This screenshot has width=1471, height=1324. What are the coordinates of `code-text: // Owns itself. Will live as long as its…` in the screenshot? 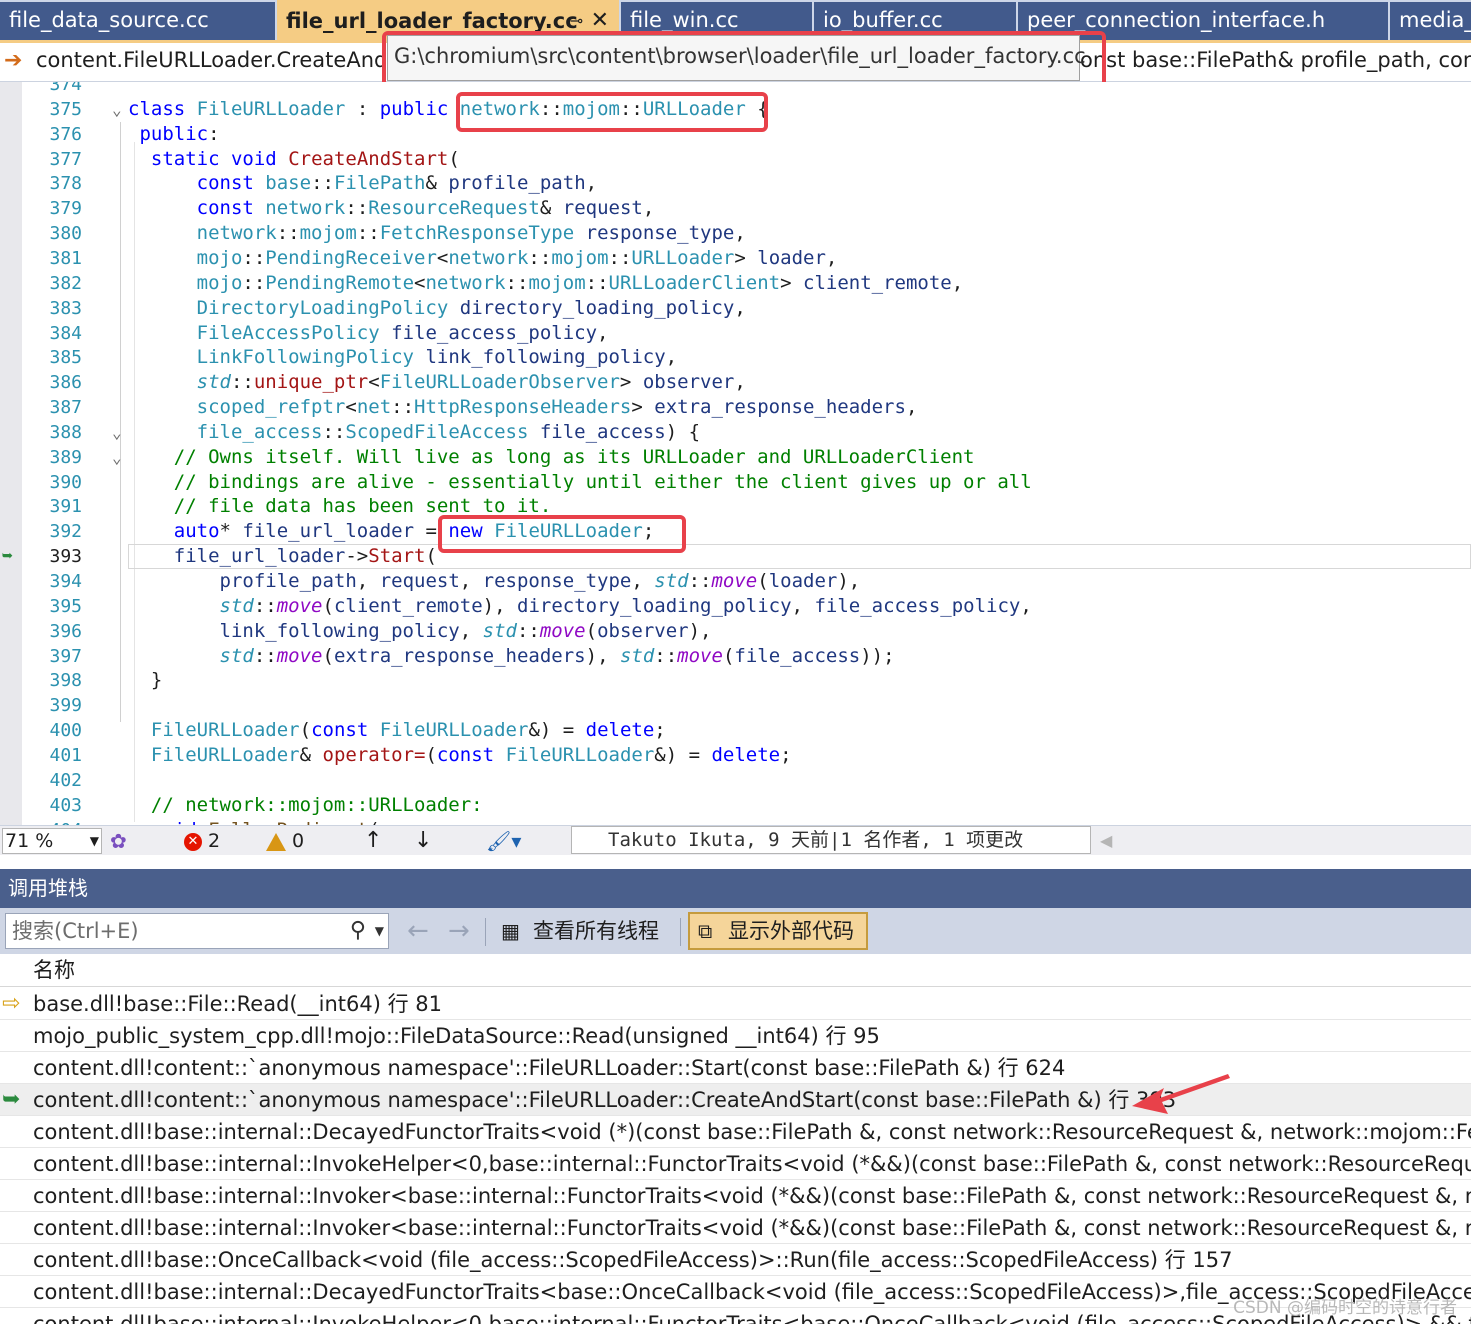 It's located at (574, 456).